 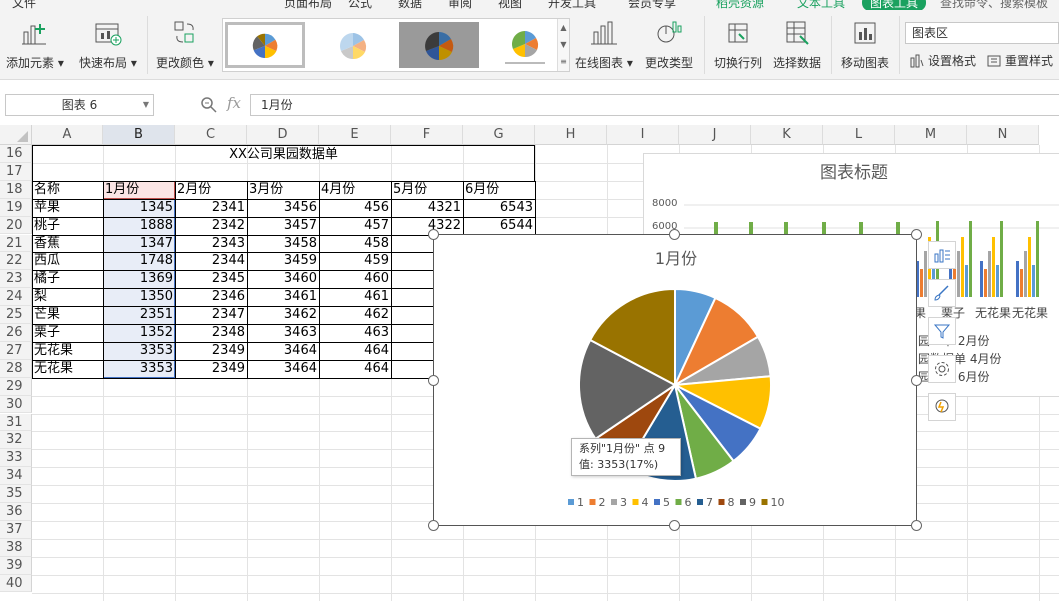 What do you see at coordinates (16, 583) in the screenshot?
I see `row-header-40: 40` at bounding box center [16, 583].